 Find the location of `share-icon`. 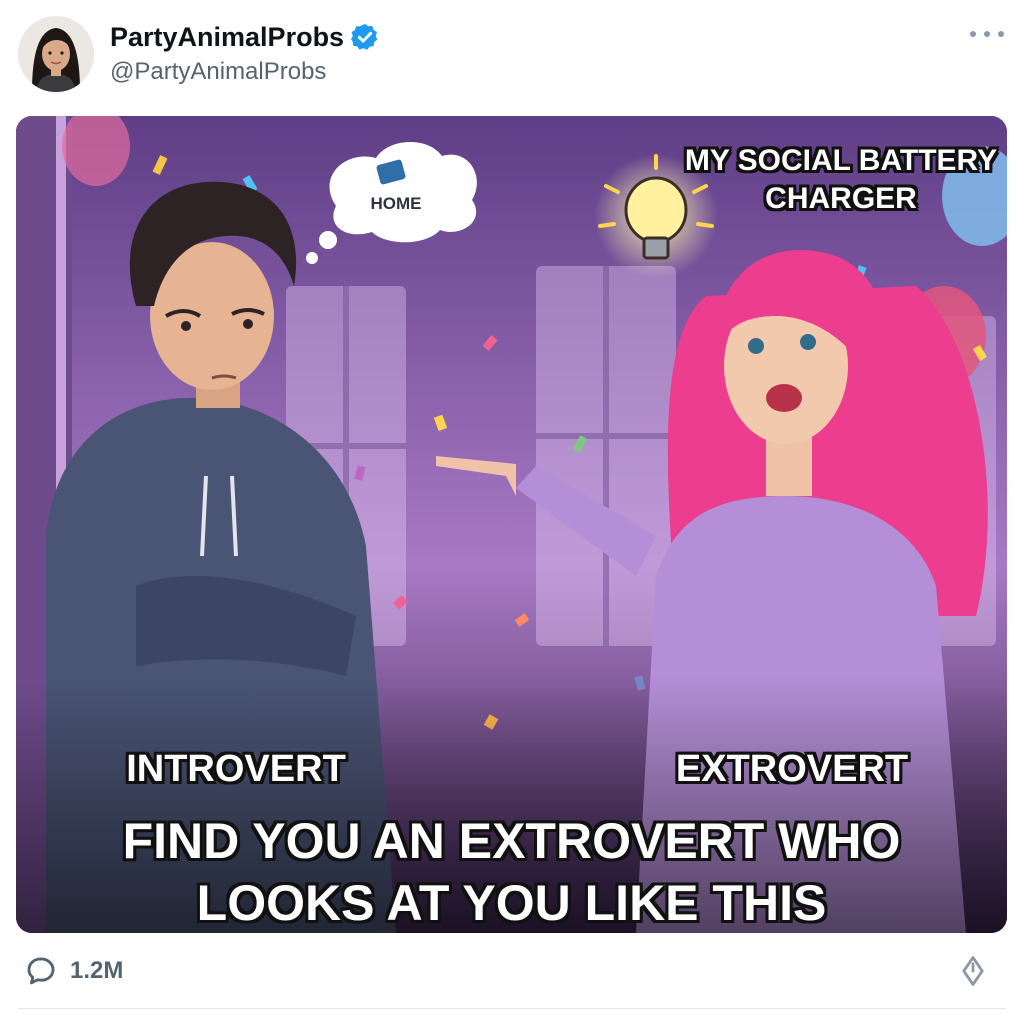

share-icon is located at coordinates (973, 971).